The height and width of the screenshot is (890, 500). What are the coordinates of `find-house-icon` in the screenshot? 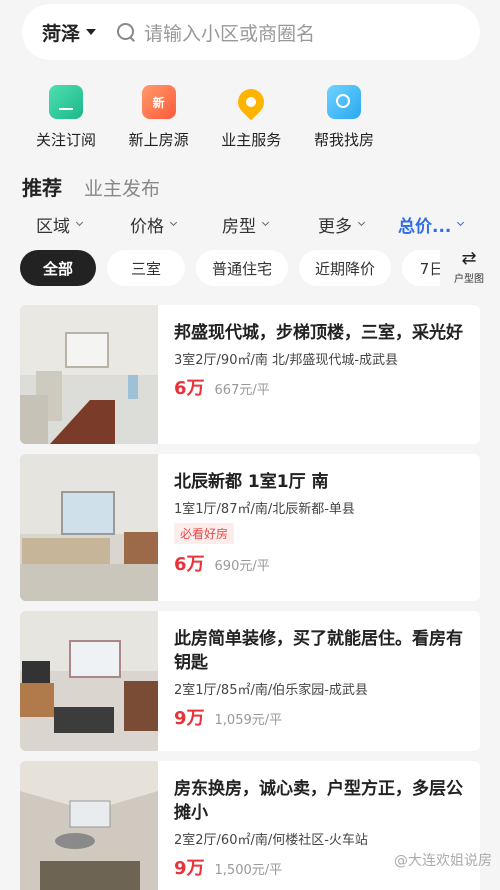 It's located at (343, 102).